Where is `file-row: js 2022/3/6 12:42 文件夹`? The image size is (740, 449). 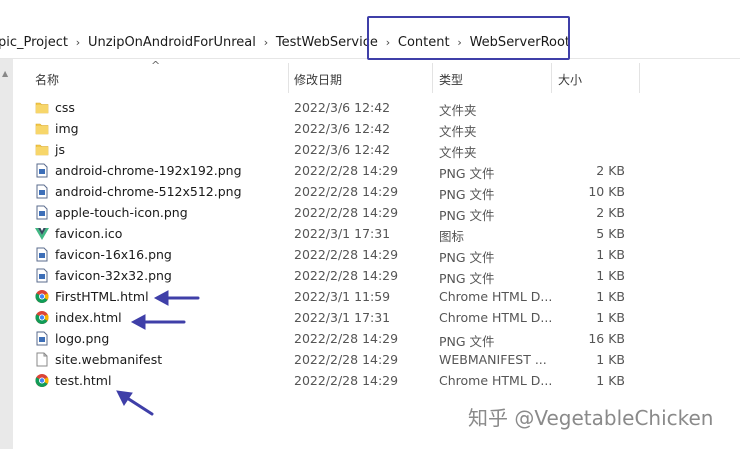
file-row: js 2022/3/6 12:42 文件夹 is located at coordinates (376, 149).